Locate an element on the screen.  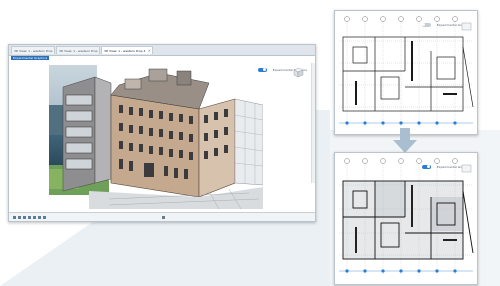
close-icon: × is located at coordinates (149, 50).